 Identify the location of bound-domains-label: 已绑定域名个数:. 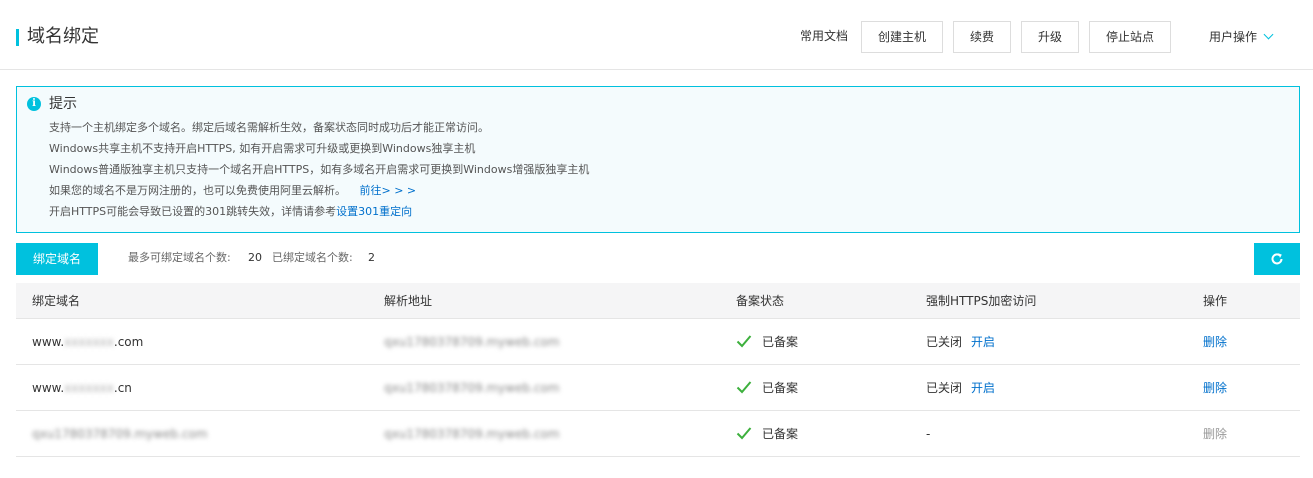
(312, 257).